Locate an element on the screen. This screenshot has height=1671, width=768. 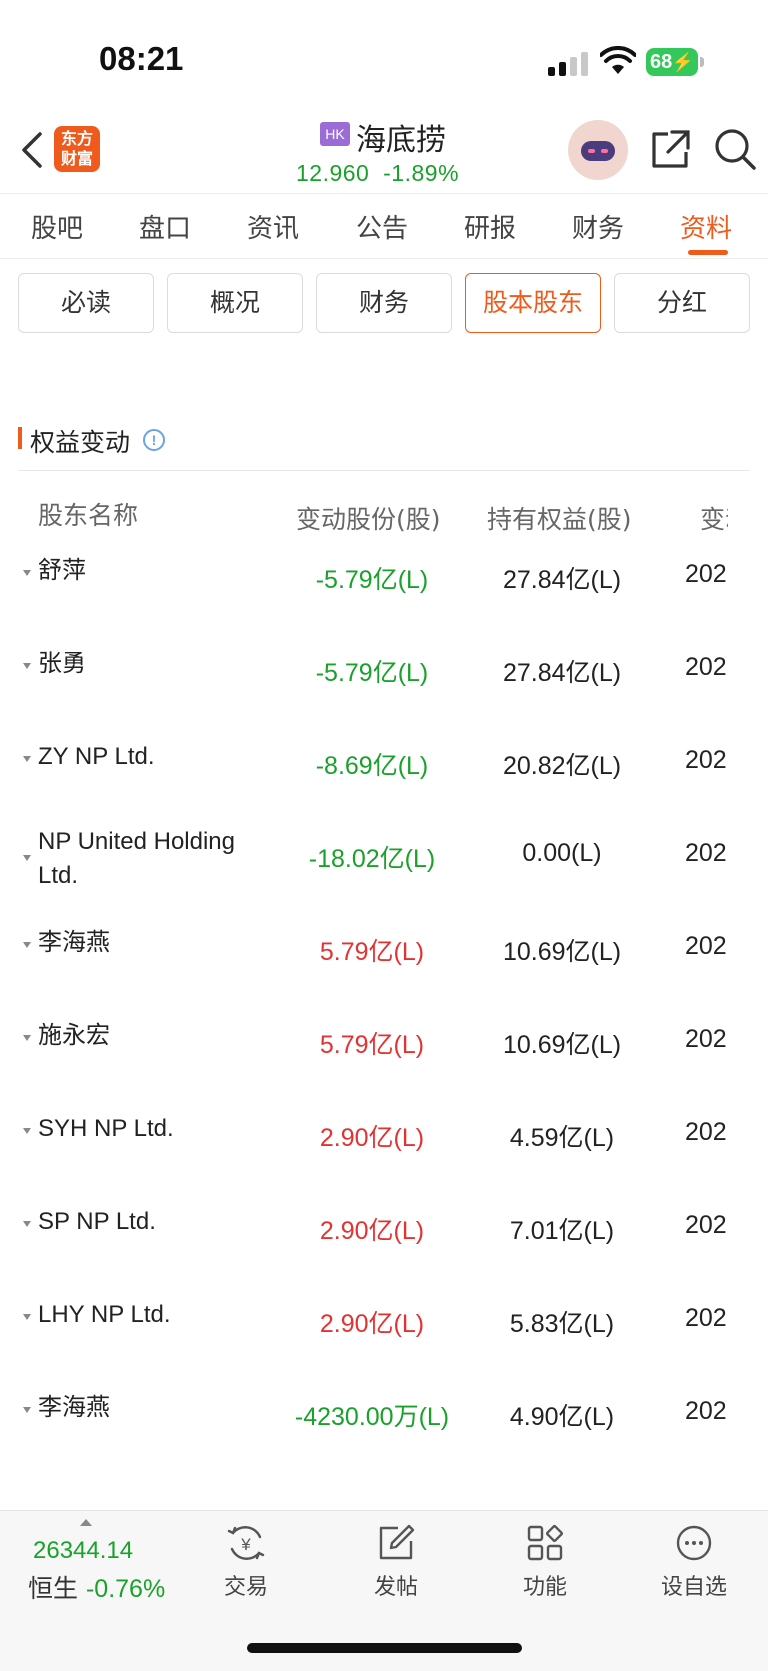
tab-finance: 财务 is located at coordinates (598, 226).